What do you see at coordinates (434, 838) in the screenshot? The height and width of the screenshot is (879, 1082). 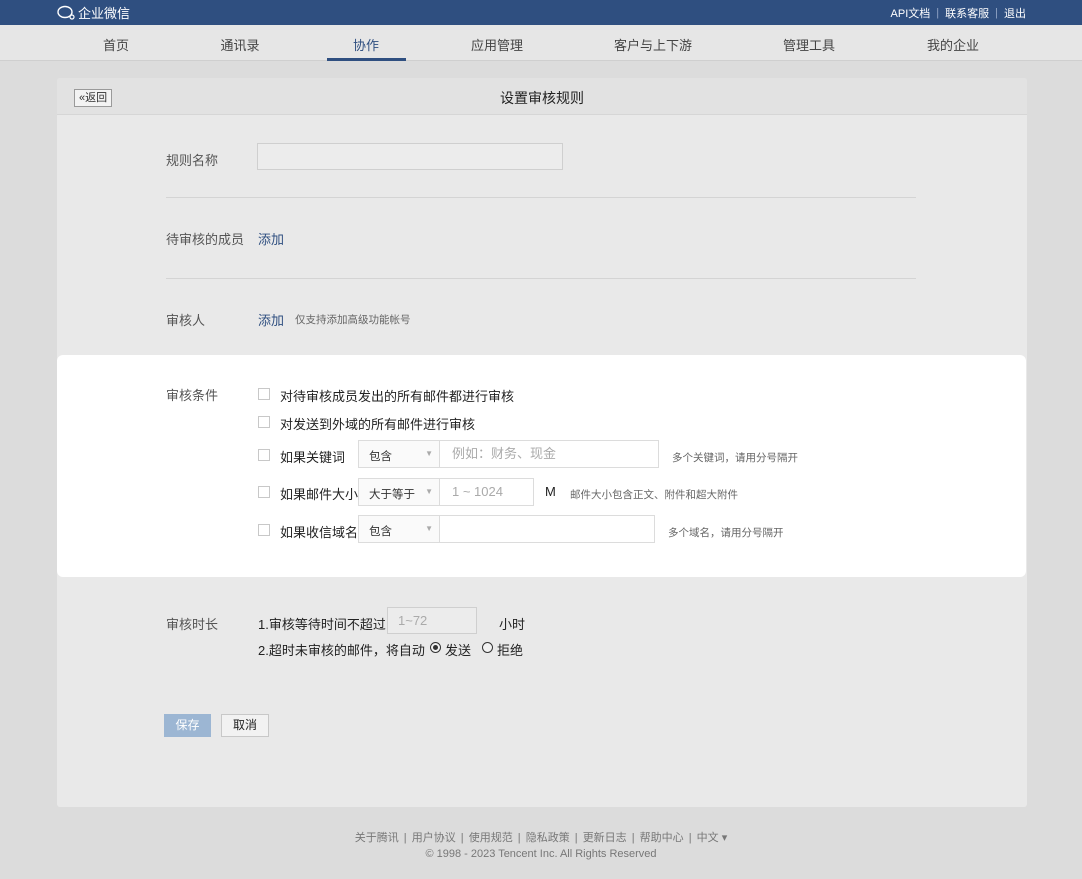 I see `footer-terms-link: 用户协议` at bounding box center [434, 838].